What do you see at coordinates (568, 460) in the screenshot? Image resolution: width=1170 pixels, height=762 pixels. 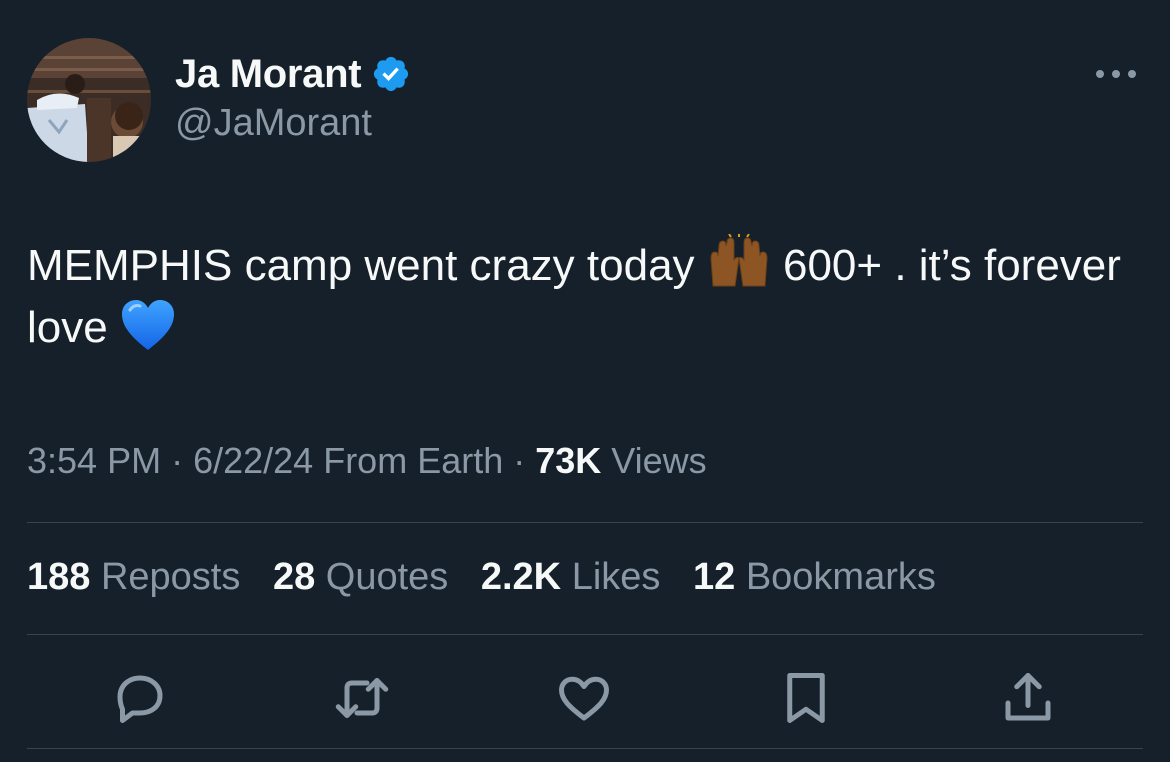 I see `views-count: 73K` at bounding box center [568, 460].